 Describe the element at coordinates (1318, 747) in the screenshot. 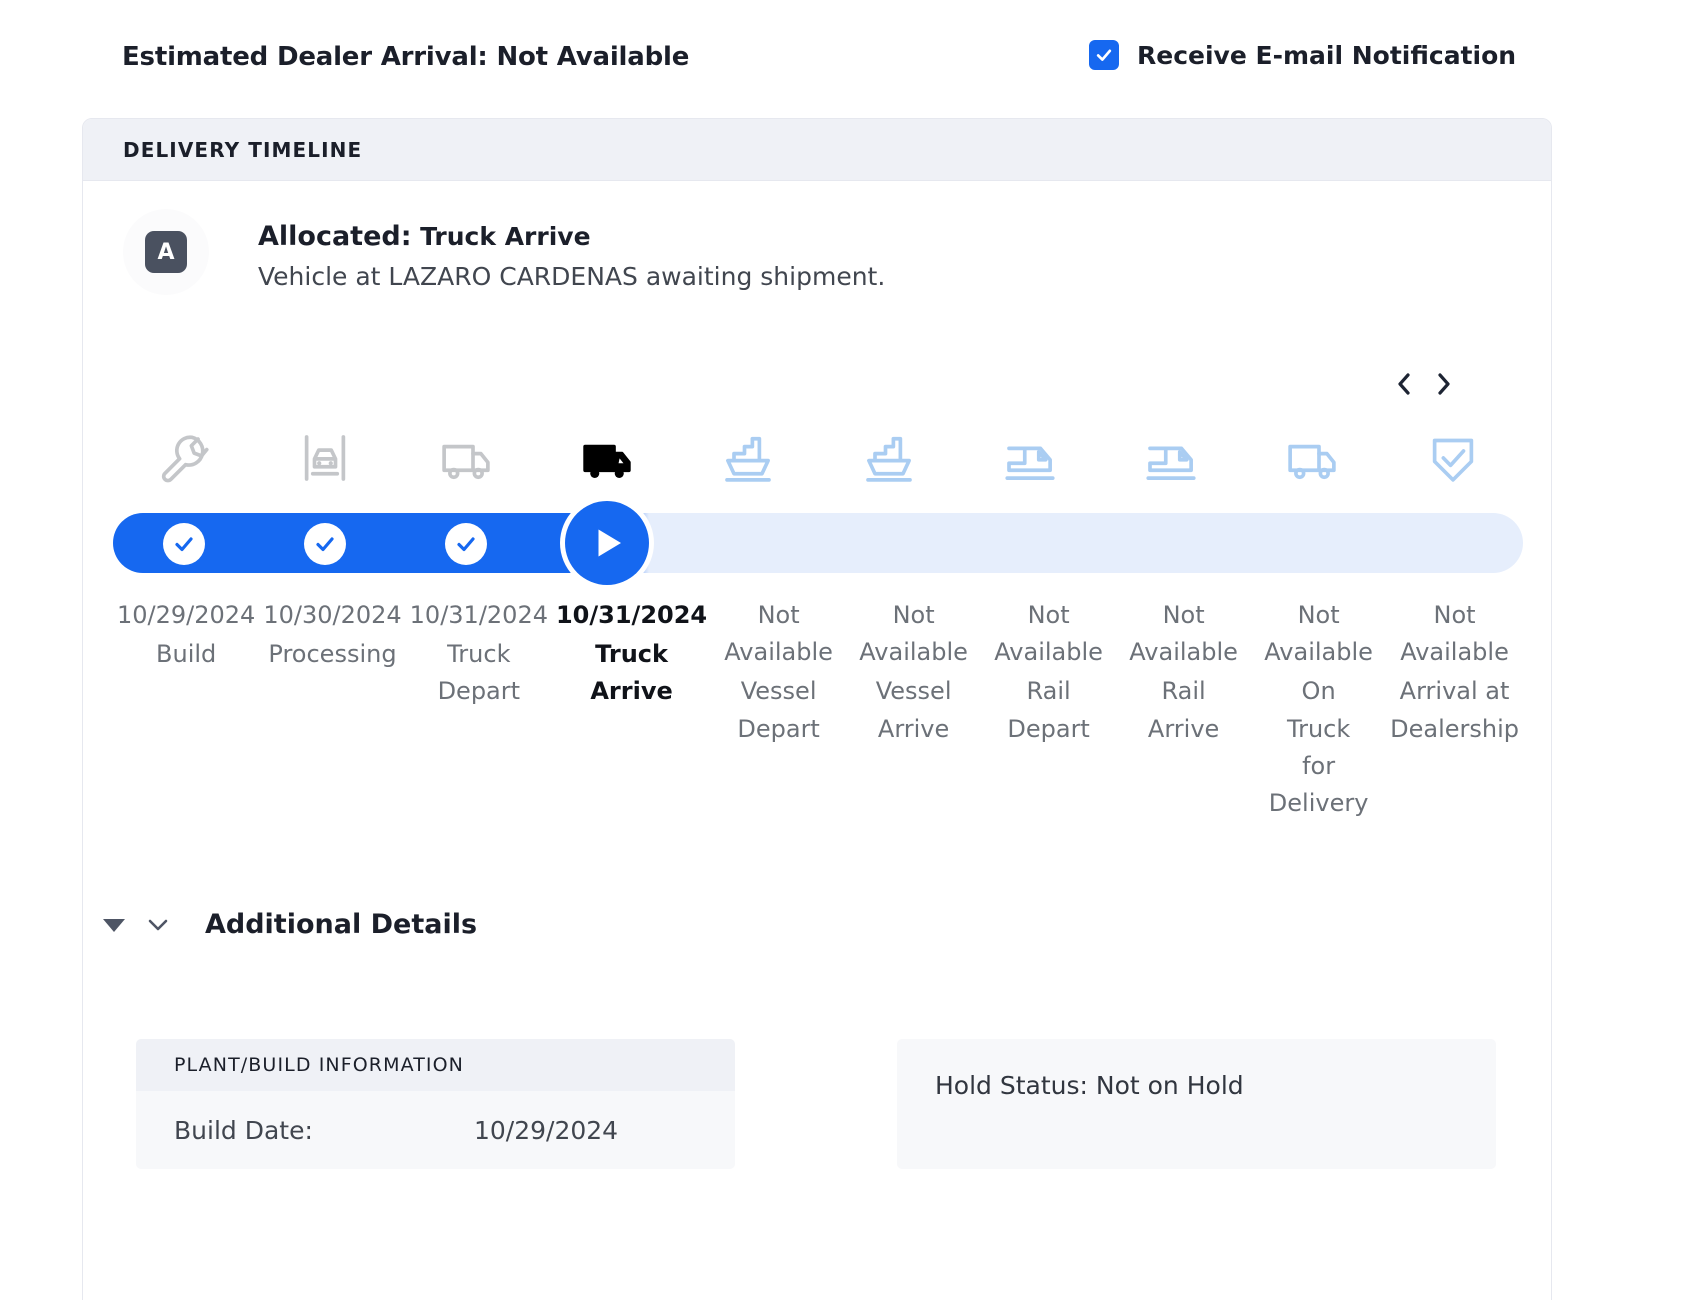

I see `timeline-step-name: On Truck for Delivery` at that location.